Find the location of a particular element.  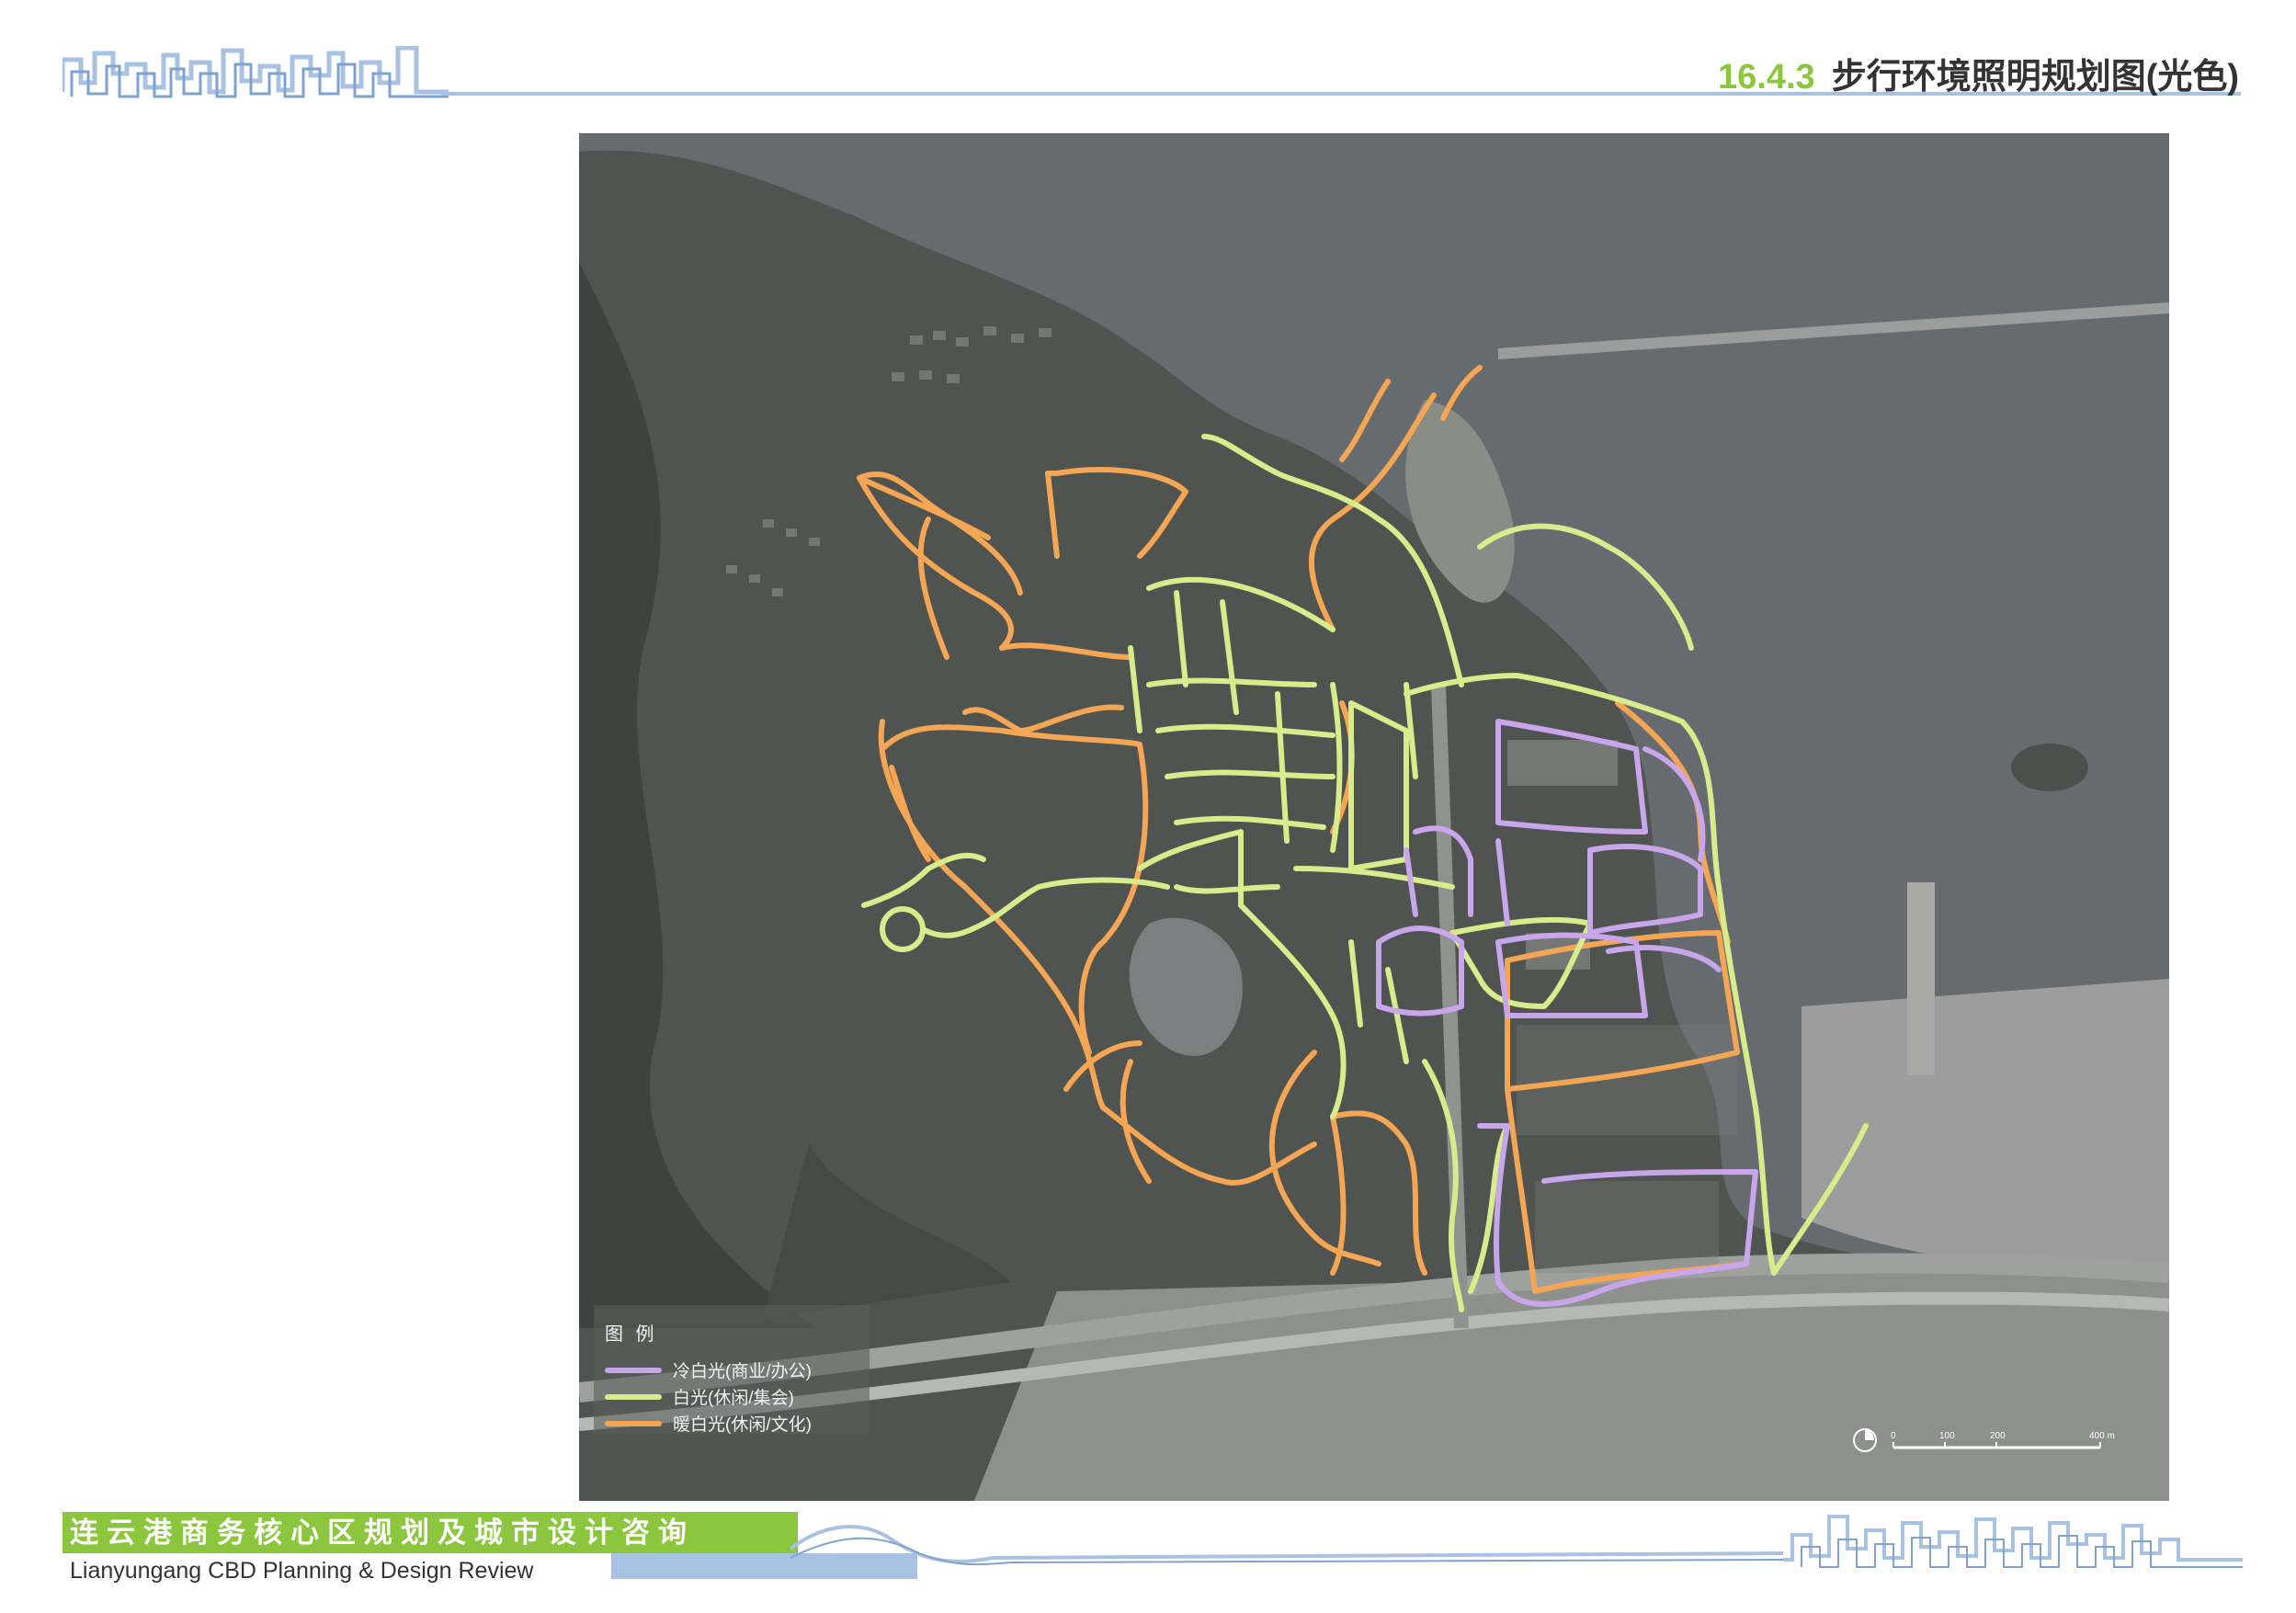

legend-label-warm-white: 暖白光(休闲/文化) is located at coordinates (743, 1425).